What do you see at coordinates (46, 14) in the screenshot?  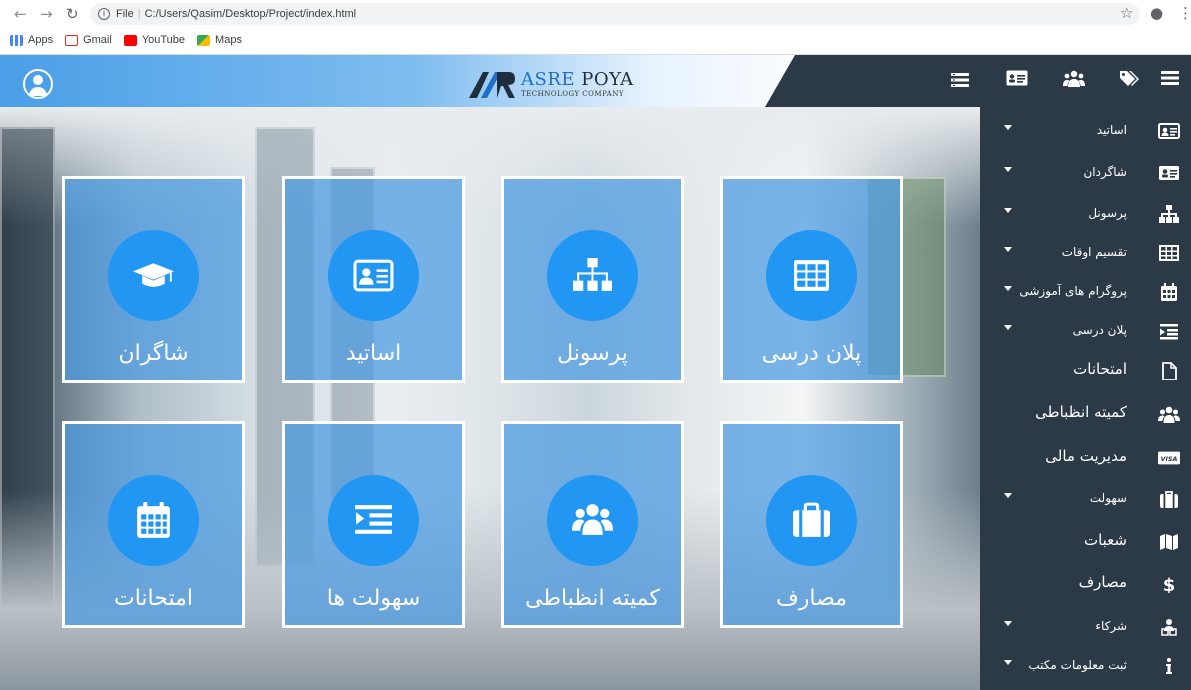 I see `forward-arrow-icon: →` at bounding box center [46, 14].